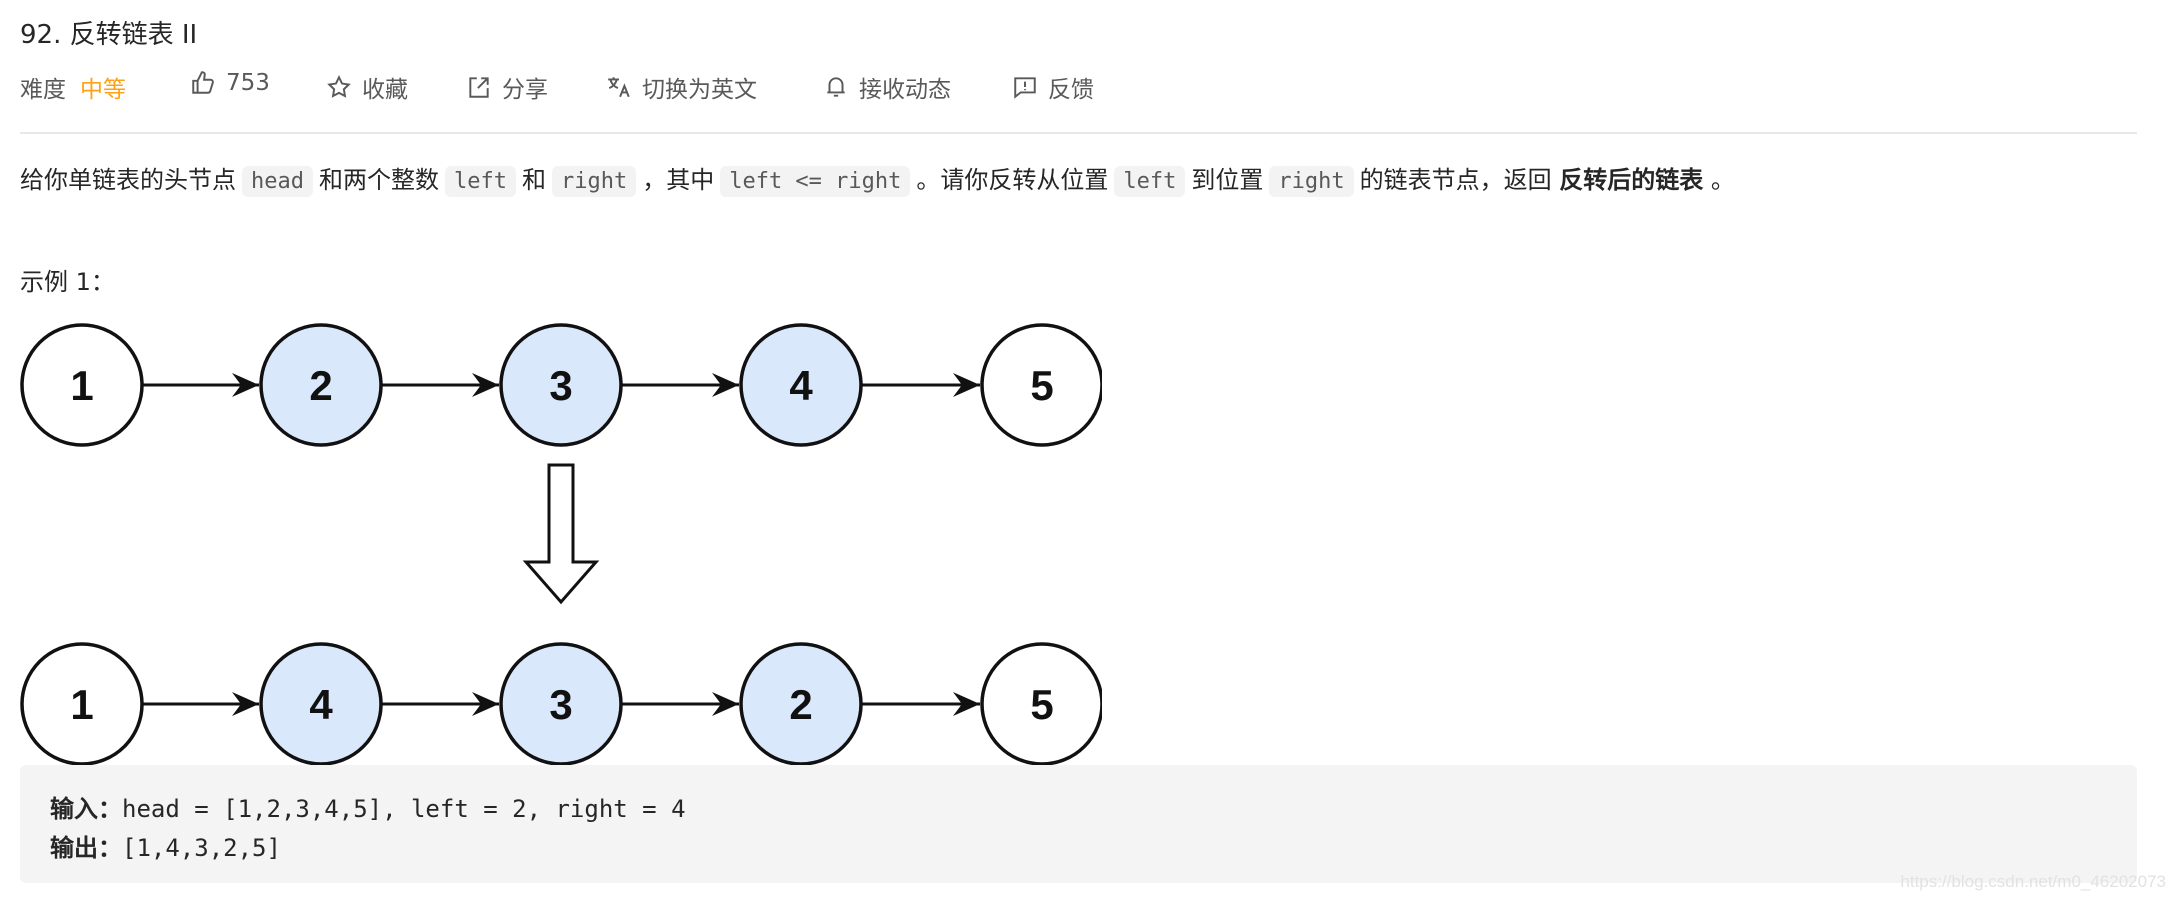  Describe the element at coordinates (1012, 180) in the screenshot. I see `desc-text: 。请你反转从位置` at that location.